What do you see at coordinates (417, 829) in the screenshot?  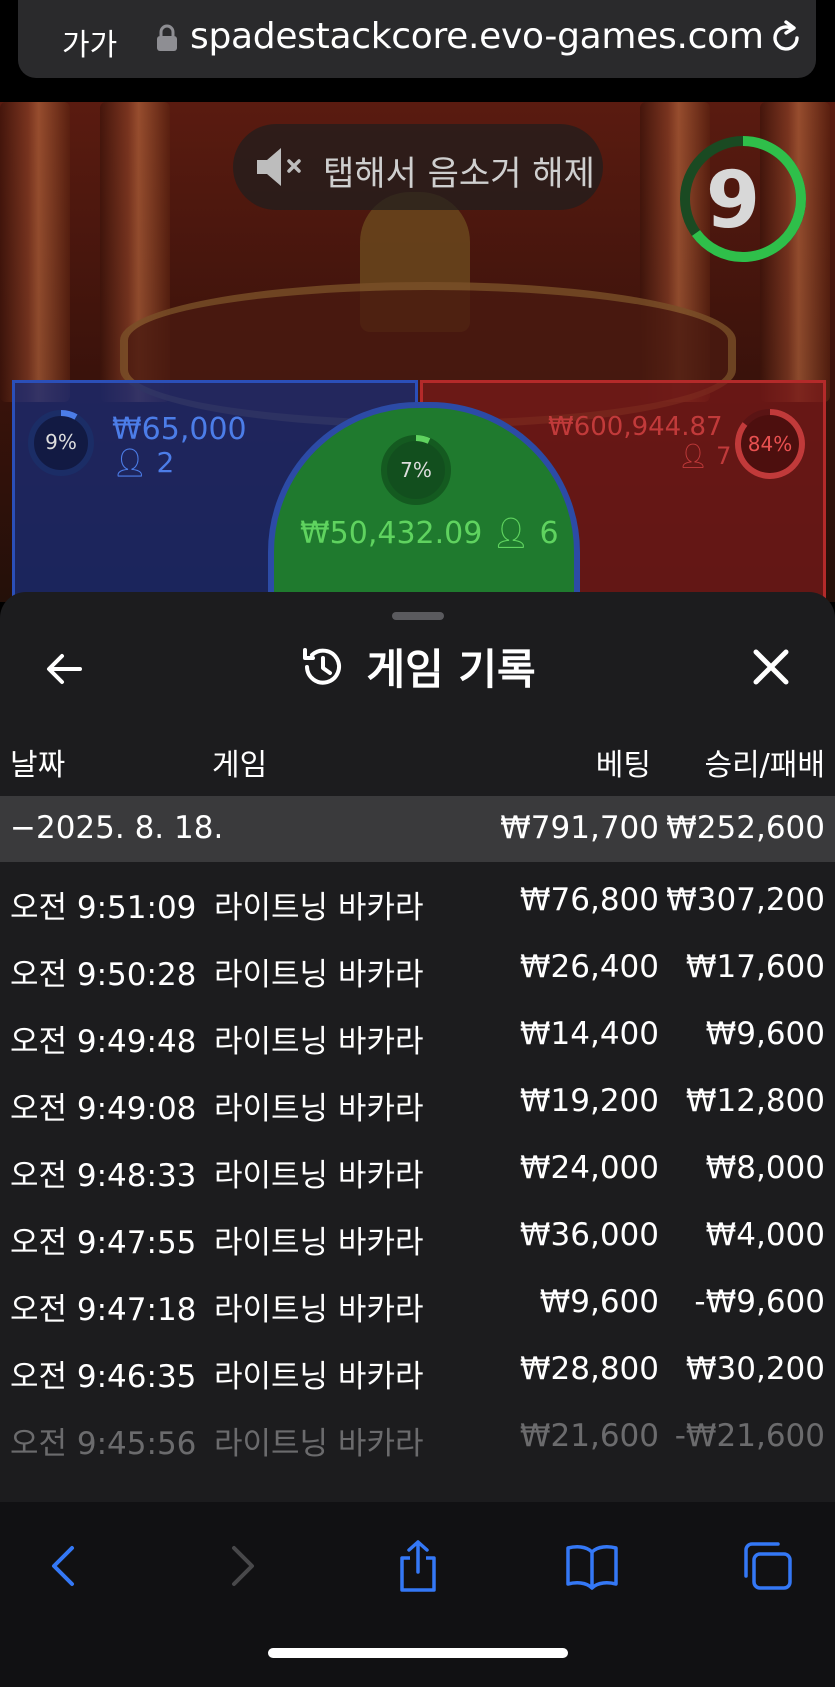 I see `date-summary-row: −2025. 8. 18. ₩791,700 ₩252,600` at bounding box center [417, 829].